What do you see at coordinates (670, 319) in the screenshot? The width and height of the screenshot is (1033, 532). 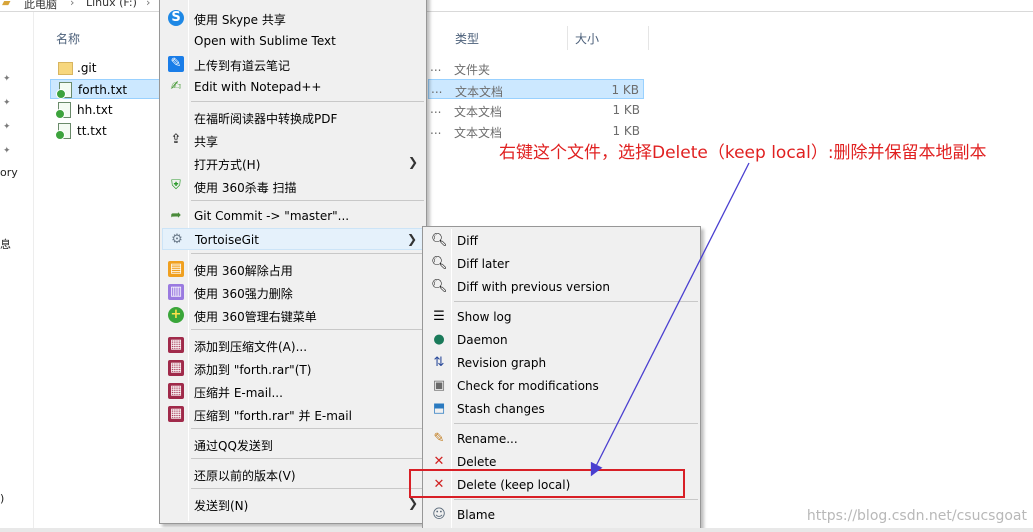 I see `annotation-arrow` at bounding box center [670, 319].